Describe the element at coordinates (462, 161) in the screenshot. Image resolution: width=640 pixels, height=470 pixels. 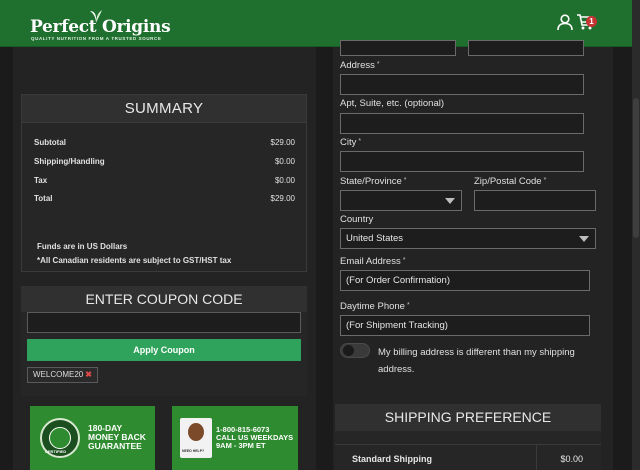
I see `city-field` at that location.